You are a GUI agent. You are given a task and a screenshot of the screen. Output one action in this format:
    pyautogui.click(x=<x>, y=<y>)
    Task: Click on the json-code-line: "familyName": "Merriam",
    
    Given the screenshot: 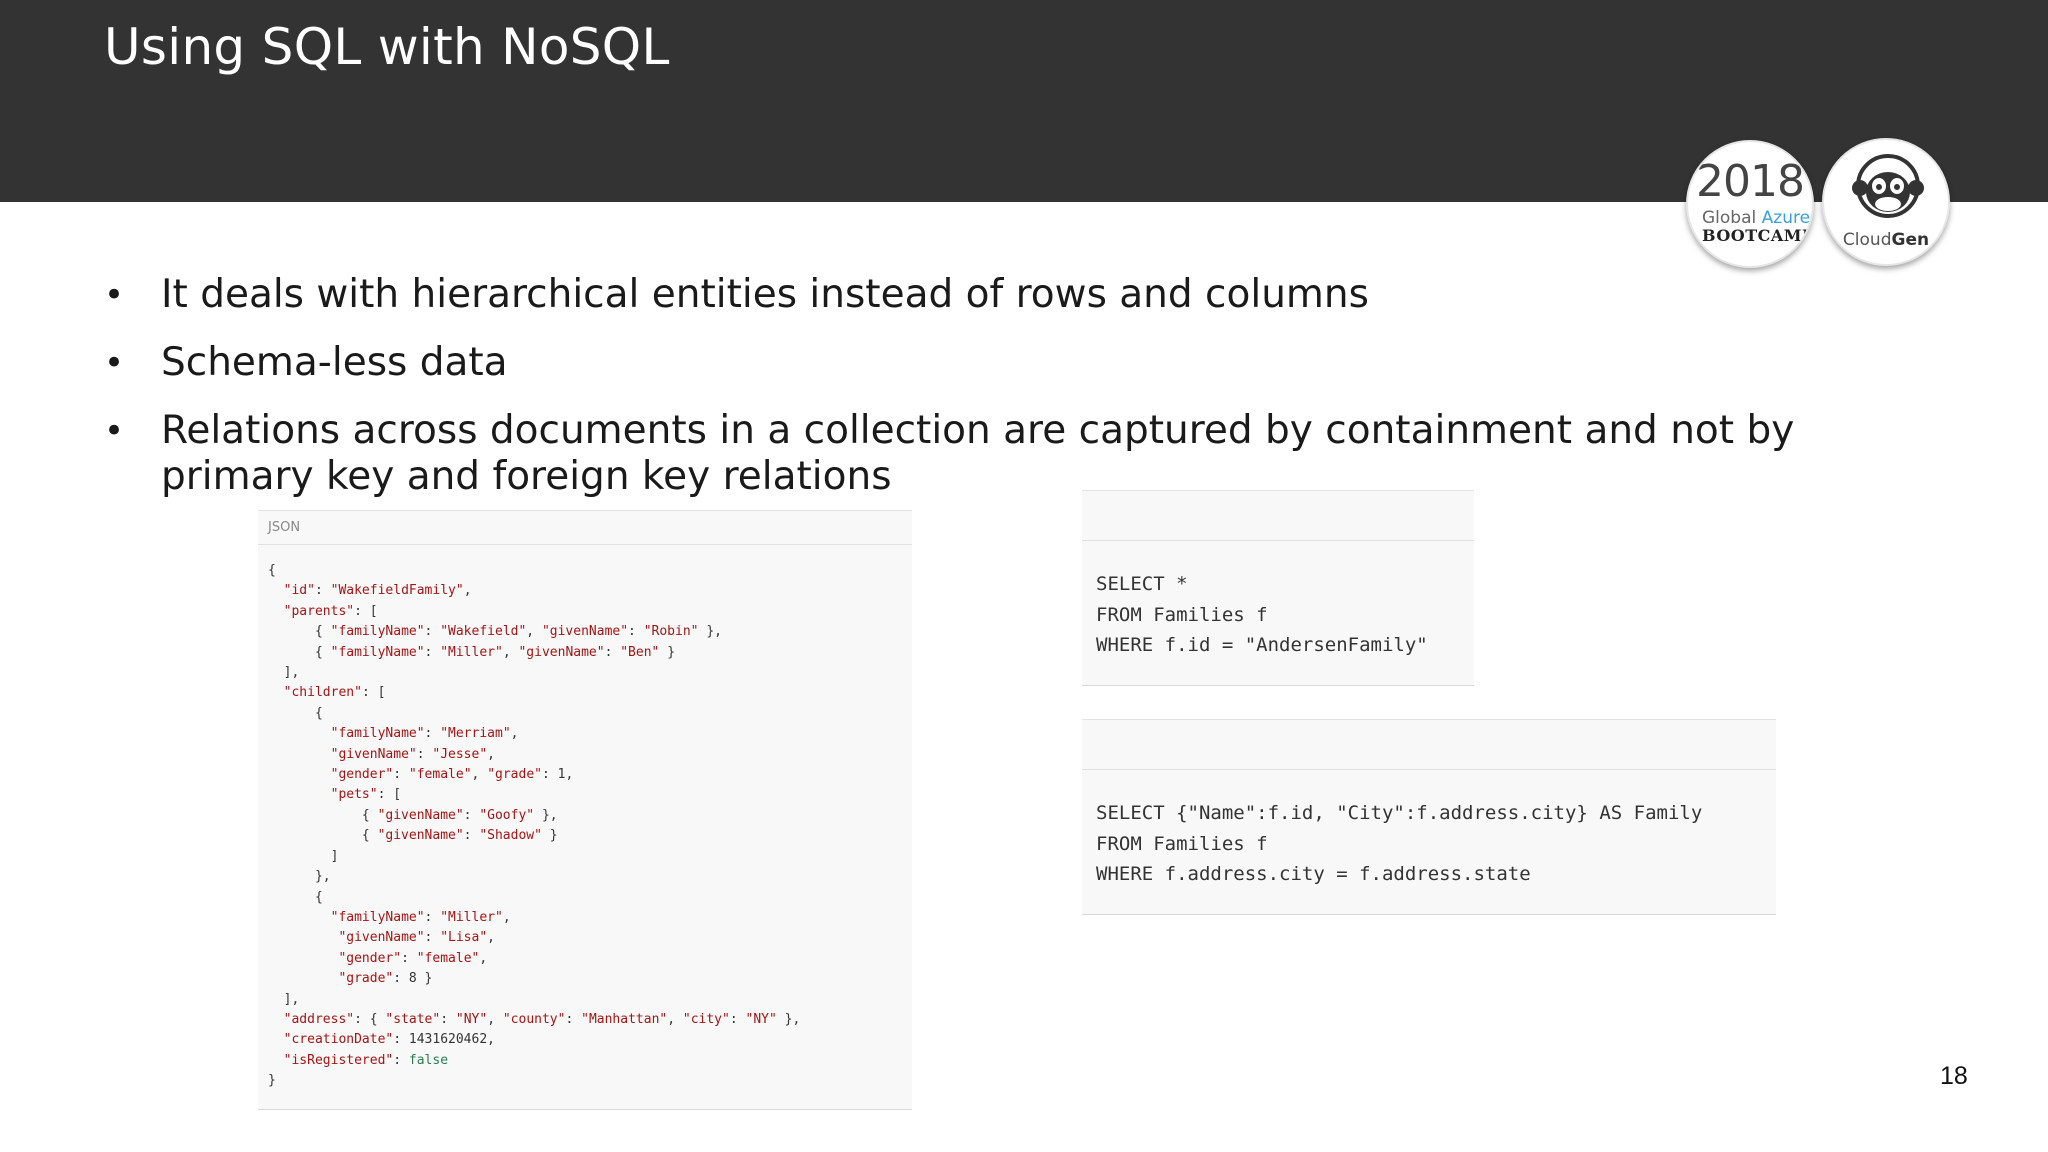 What is the action you would take?
    pyautogui.click(x=424, y=734)
    